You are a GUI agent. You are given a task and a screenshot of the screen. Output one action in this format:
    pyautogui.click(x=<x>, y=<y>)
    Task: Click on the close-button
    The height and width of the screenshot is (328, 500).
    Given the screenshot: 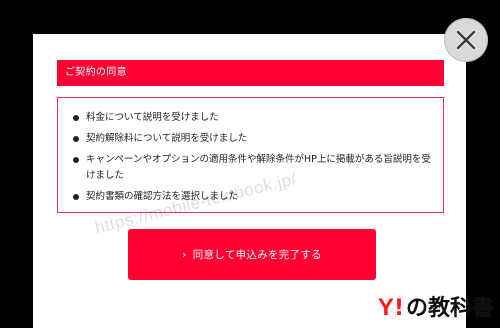 What is the action you would take?
    pyautogui.click(x=466, y=40)
    